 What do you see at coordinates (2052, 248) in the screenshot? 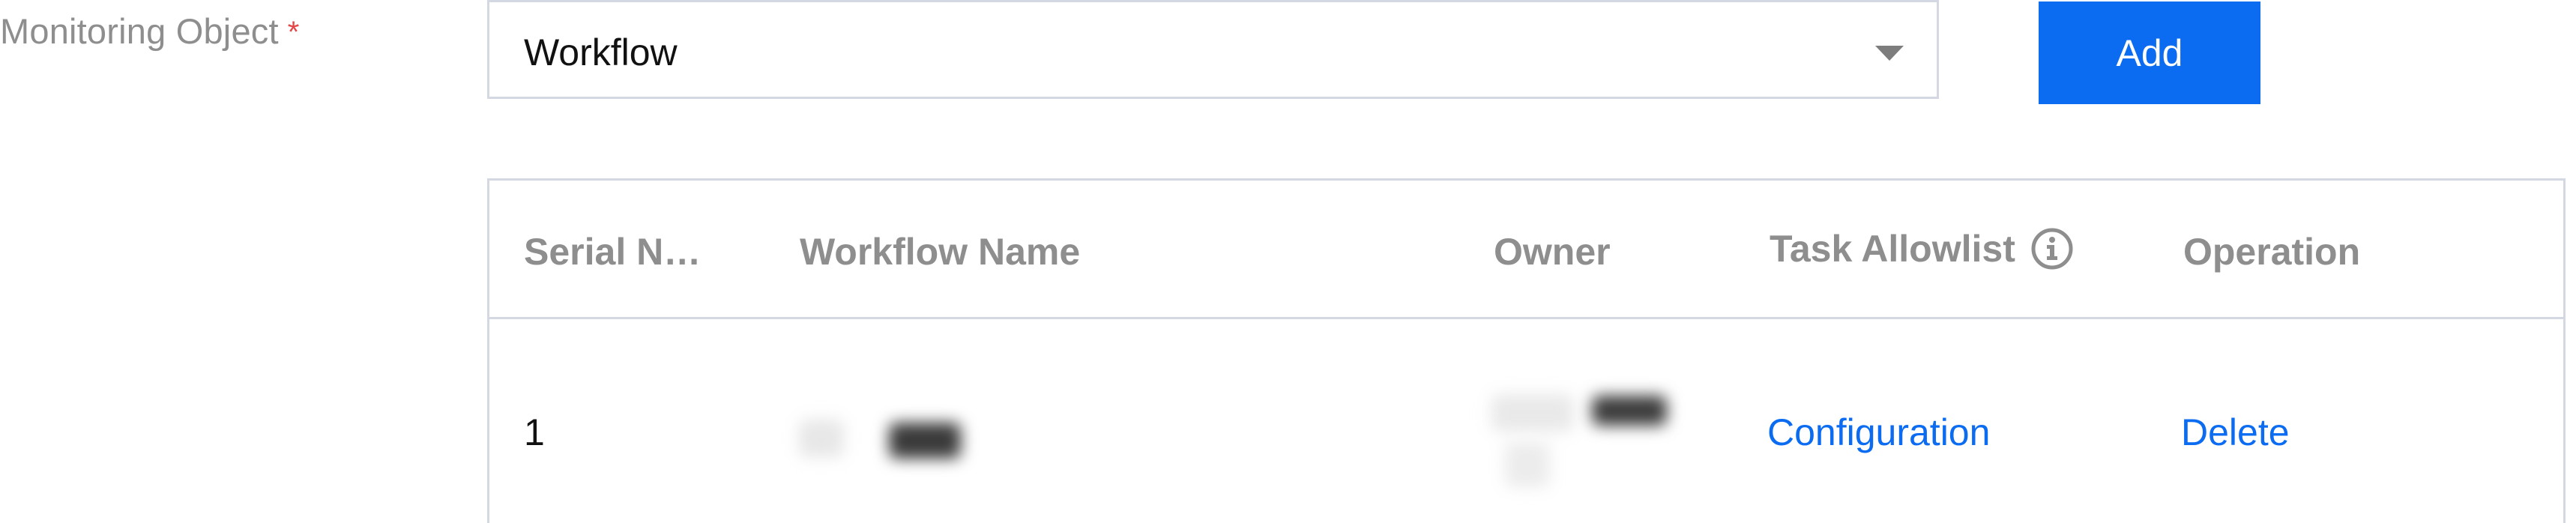
I see `info-icon` at bounding box center [2052, 248].